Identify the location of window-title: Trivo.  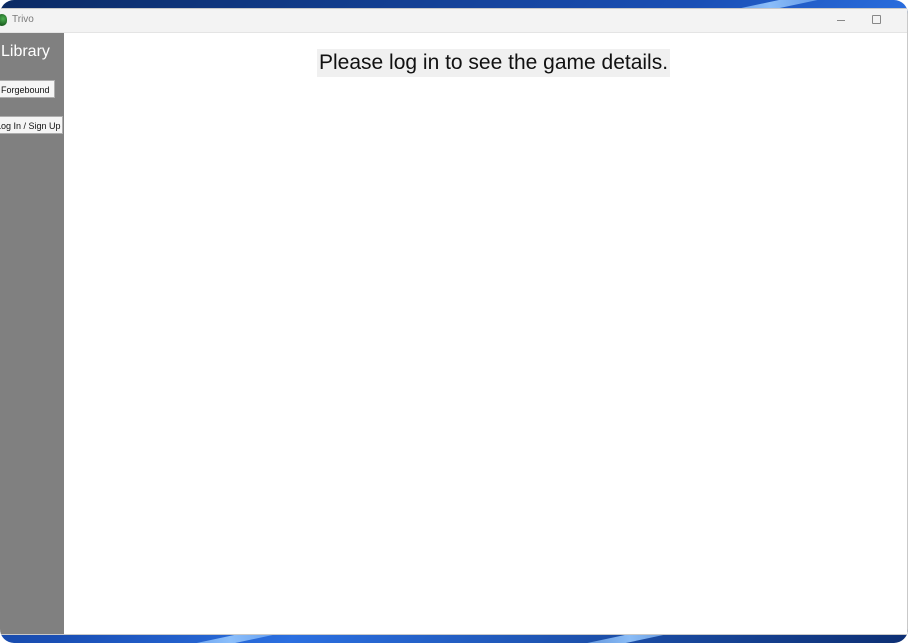
(23, 19).